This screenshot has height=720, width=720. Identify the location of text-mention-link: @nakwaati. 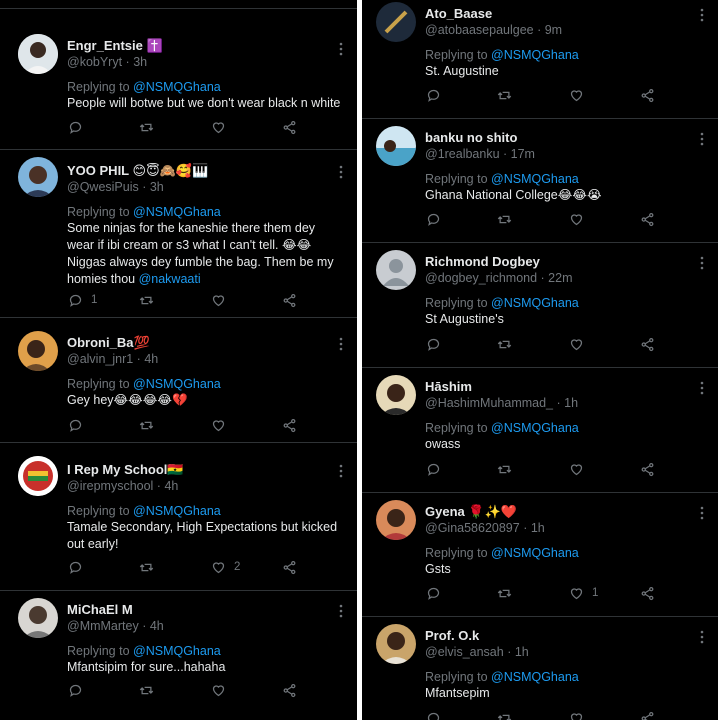
(170, 279).